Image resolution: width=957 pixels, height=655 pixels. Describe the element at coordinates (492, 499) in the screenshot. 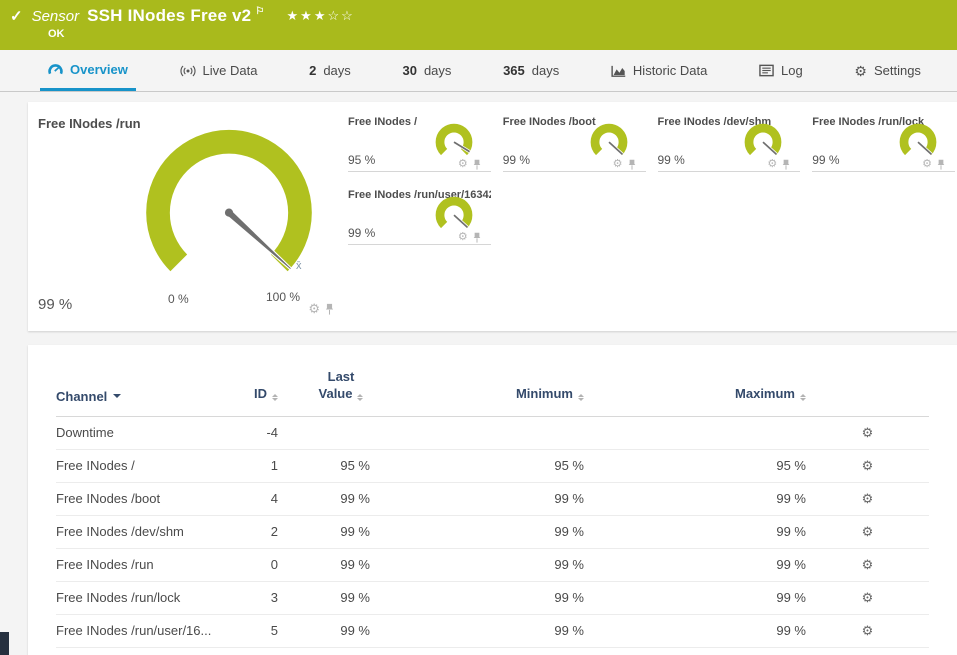

I see `table-row: Free INodes /boot 4 99 % 99 % 99 % ⚙` at that location.